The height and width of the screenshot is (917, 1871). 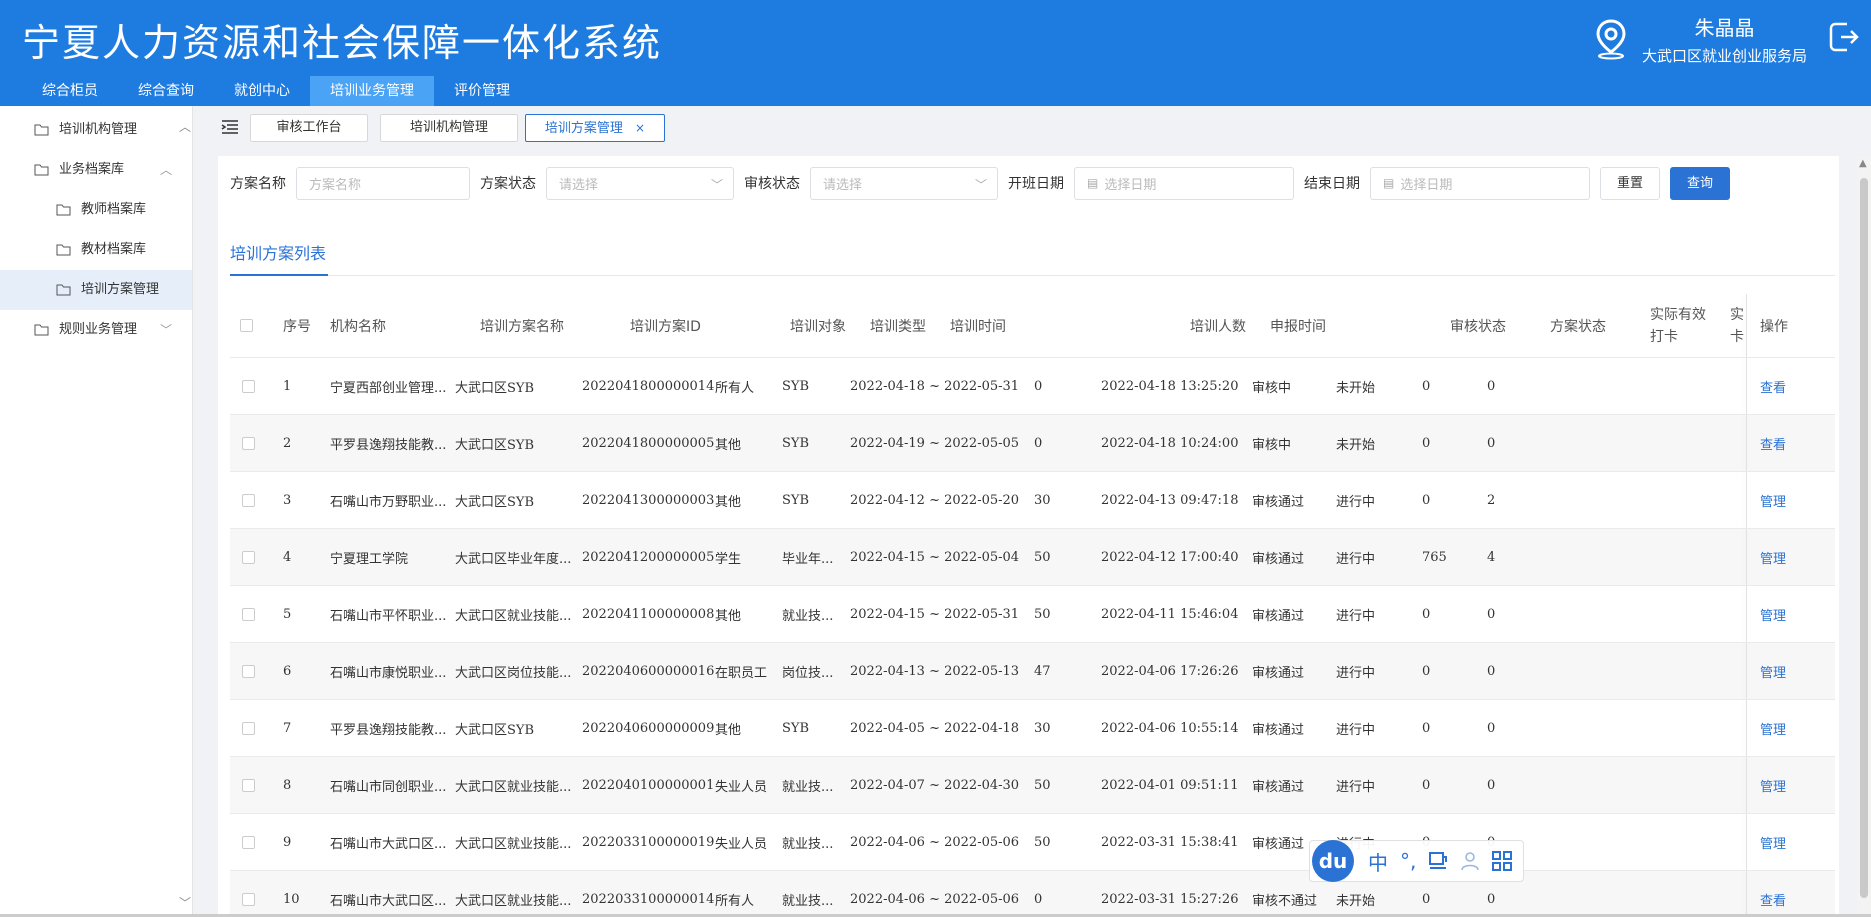 What do you see at coordinates (648, 500) in the screenshot?
I see `cell-plan-id: 2022041300000003` at bounding box center [648, 500].